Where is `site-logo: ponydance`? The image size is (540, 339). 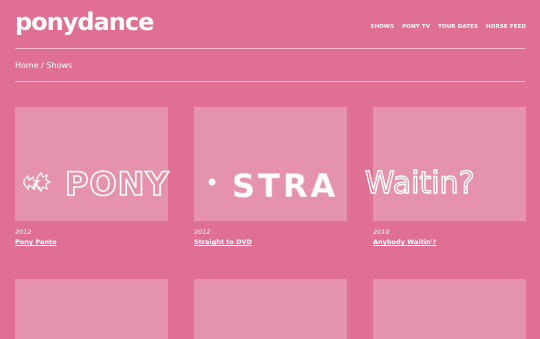
site-logo: ponydance is located at coordinates (84, 22).